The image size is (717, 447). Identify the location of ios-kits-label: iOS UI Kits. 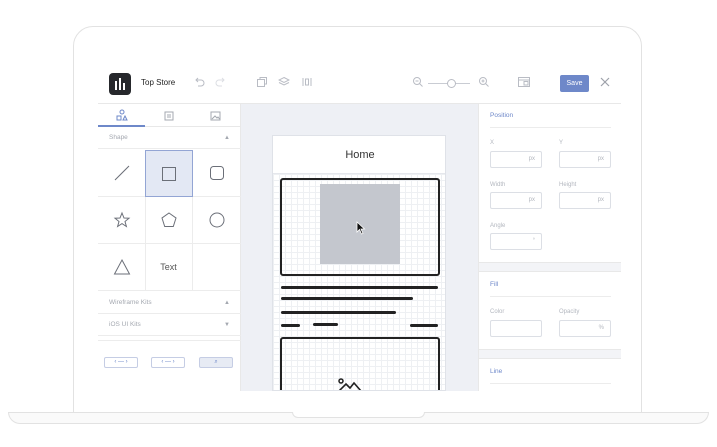
(125, 324).